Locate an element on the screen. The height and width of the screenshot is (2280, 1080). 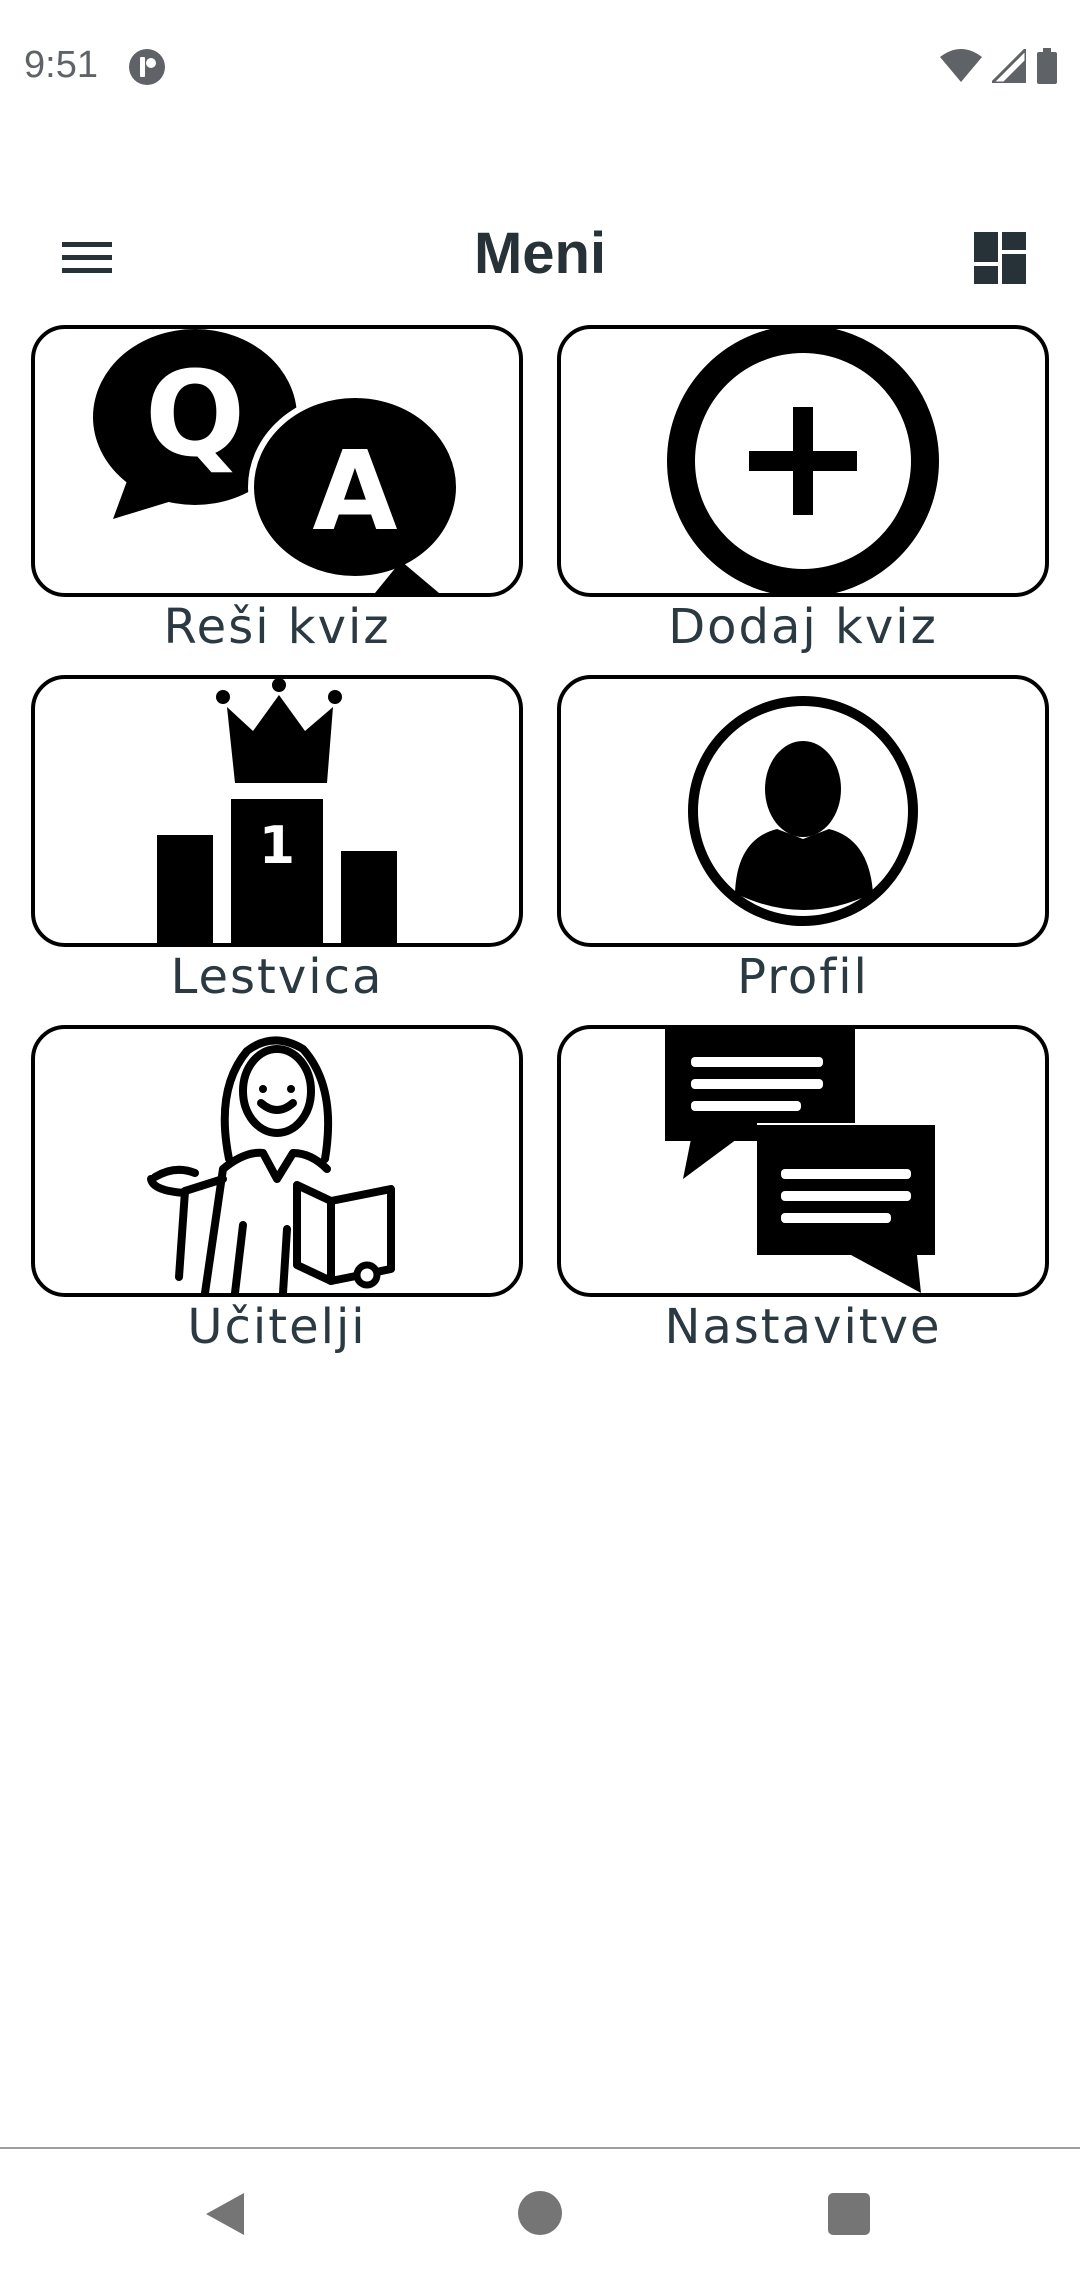
recents-icon is located at coordinates (849, 2214).